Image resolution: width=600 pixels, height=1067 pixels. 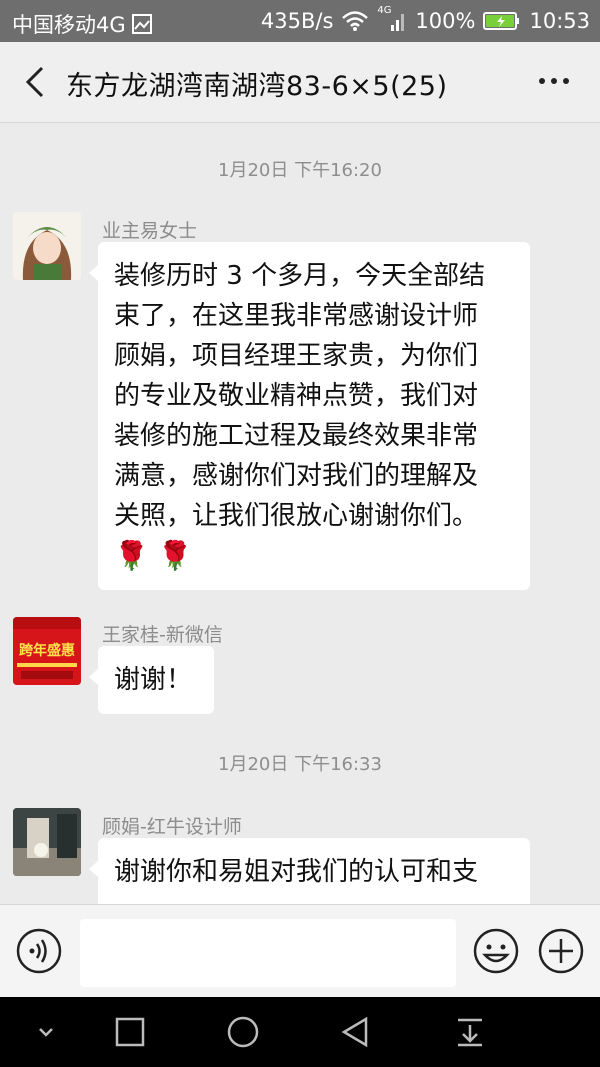 I want to click on nav-home-icon, so click(x=243, y=1032).